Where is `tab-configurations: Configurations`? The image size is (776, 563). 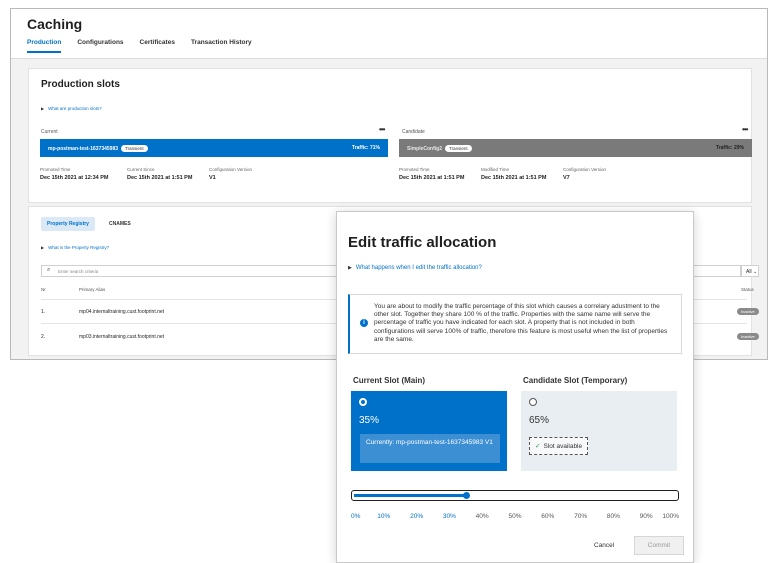
tab-configurations: Configurations is located at coordinates (100, 46).